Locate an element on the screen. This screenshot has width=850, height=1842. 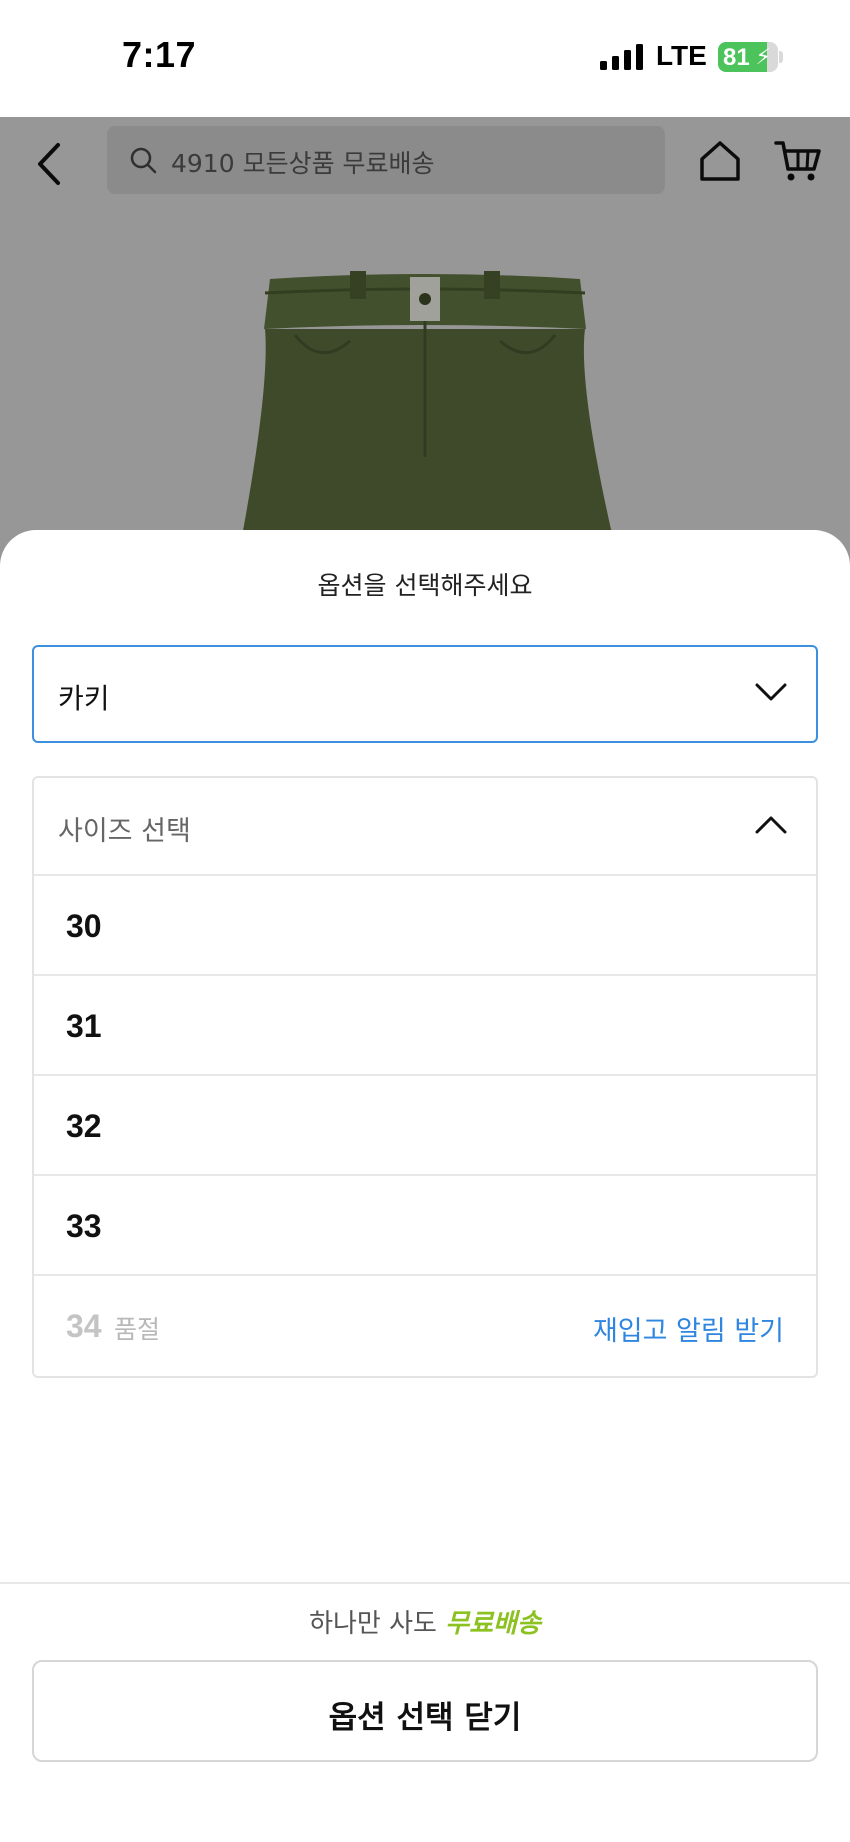
free-shipping-promo: 하나만 사도 무료배송 is located at coordinates (425, 1621).